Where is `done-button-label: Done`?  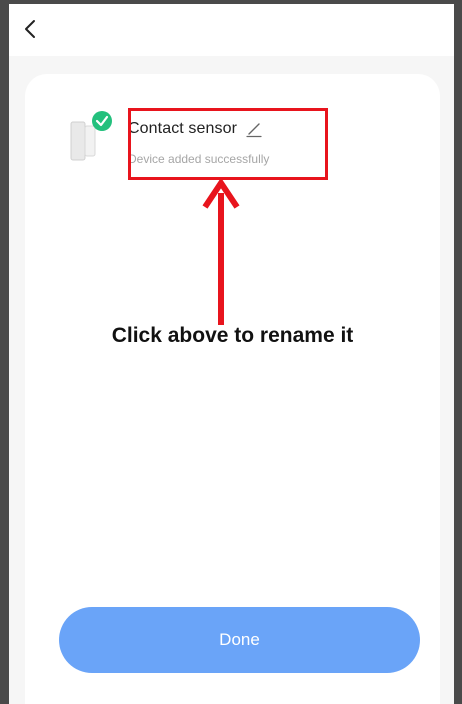
done-button-label: Done is located at coordinates (239, 639).